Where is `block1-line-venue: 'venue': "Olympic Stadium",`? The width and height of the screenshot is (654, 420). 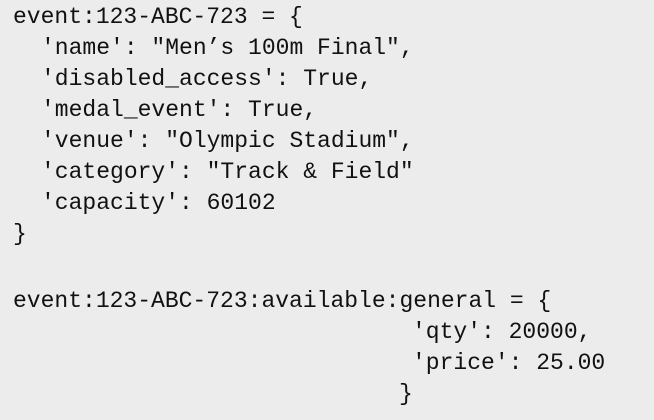 block1-line-venue: 'venue': "Olympic Stadium", is located at coordinates (227, 141).